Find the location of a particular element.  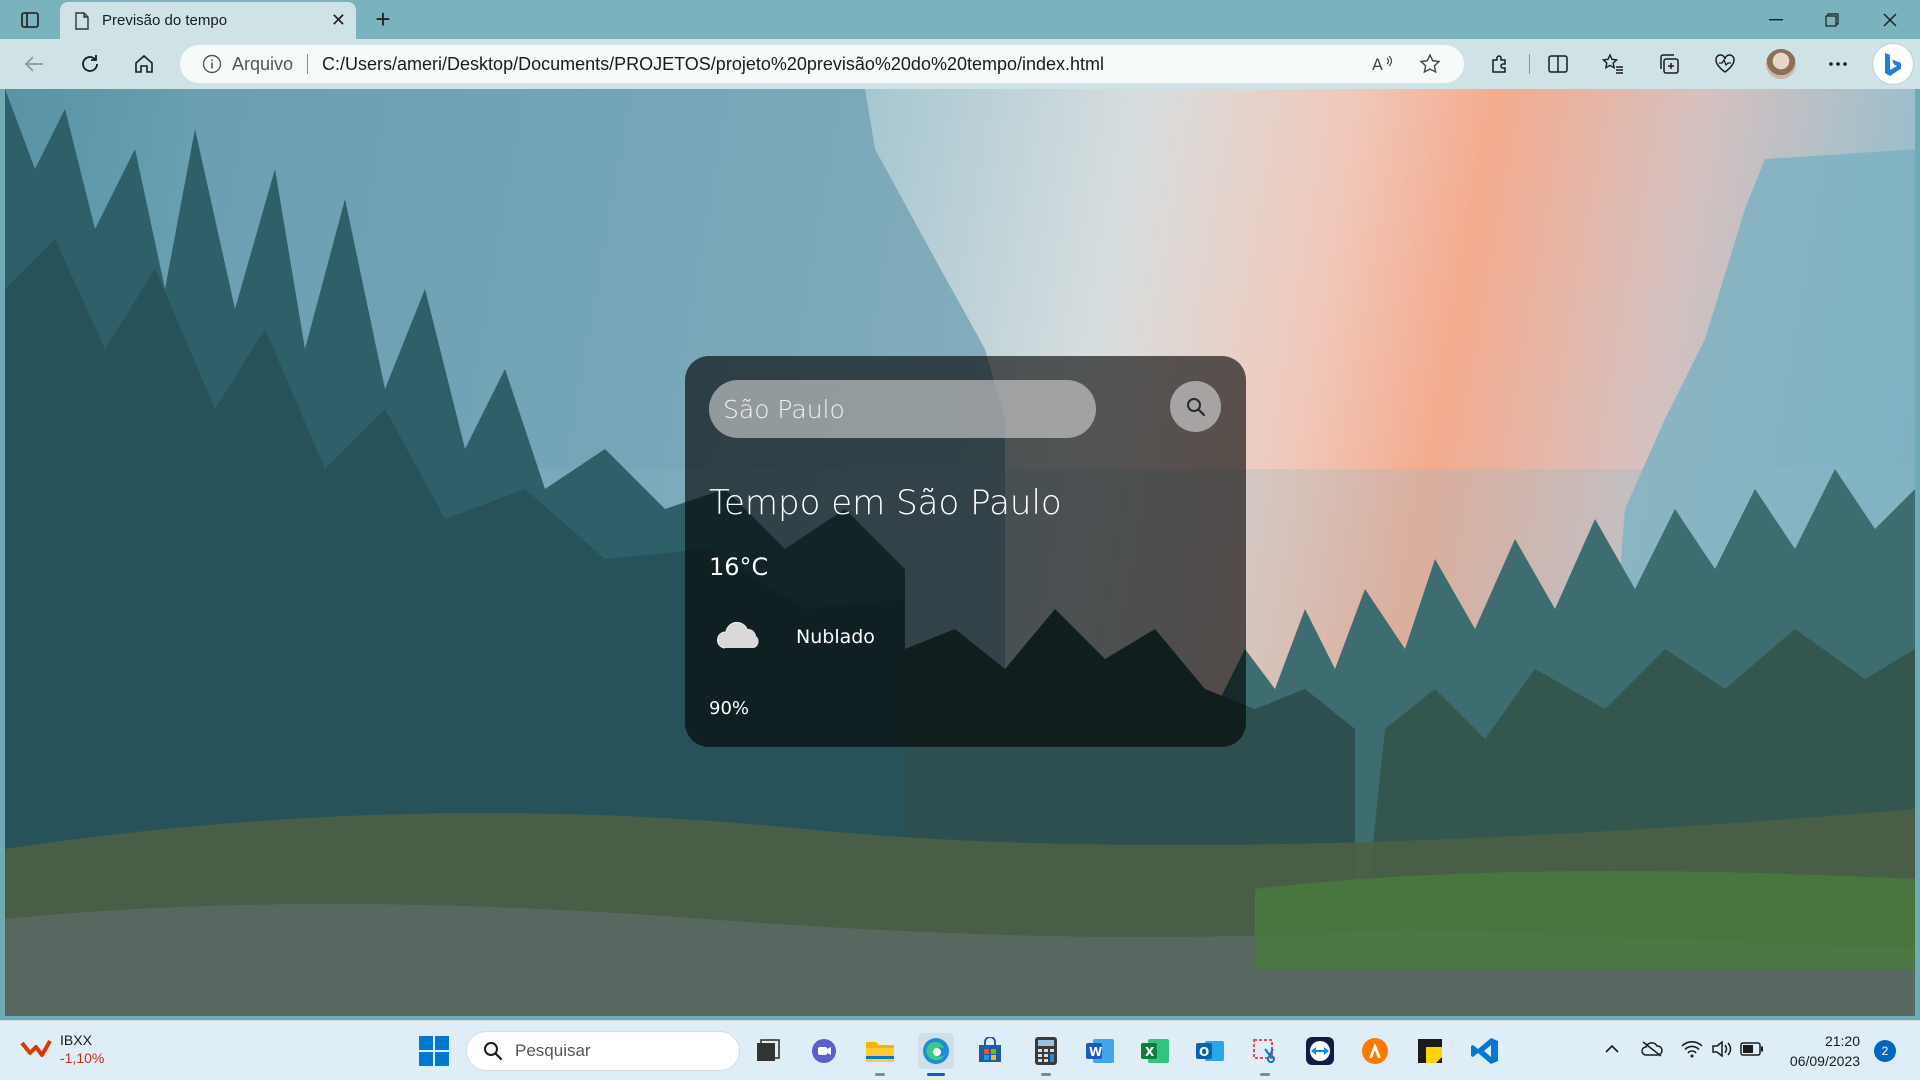

back-arrow-icon is located at coordinates (33, 64).